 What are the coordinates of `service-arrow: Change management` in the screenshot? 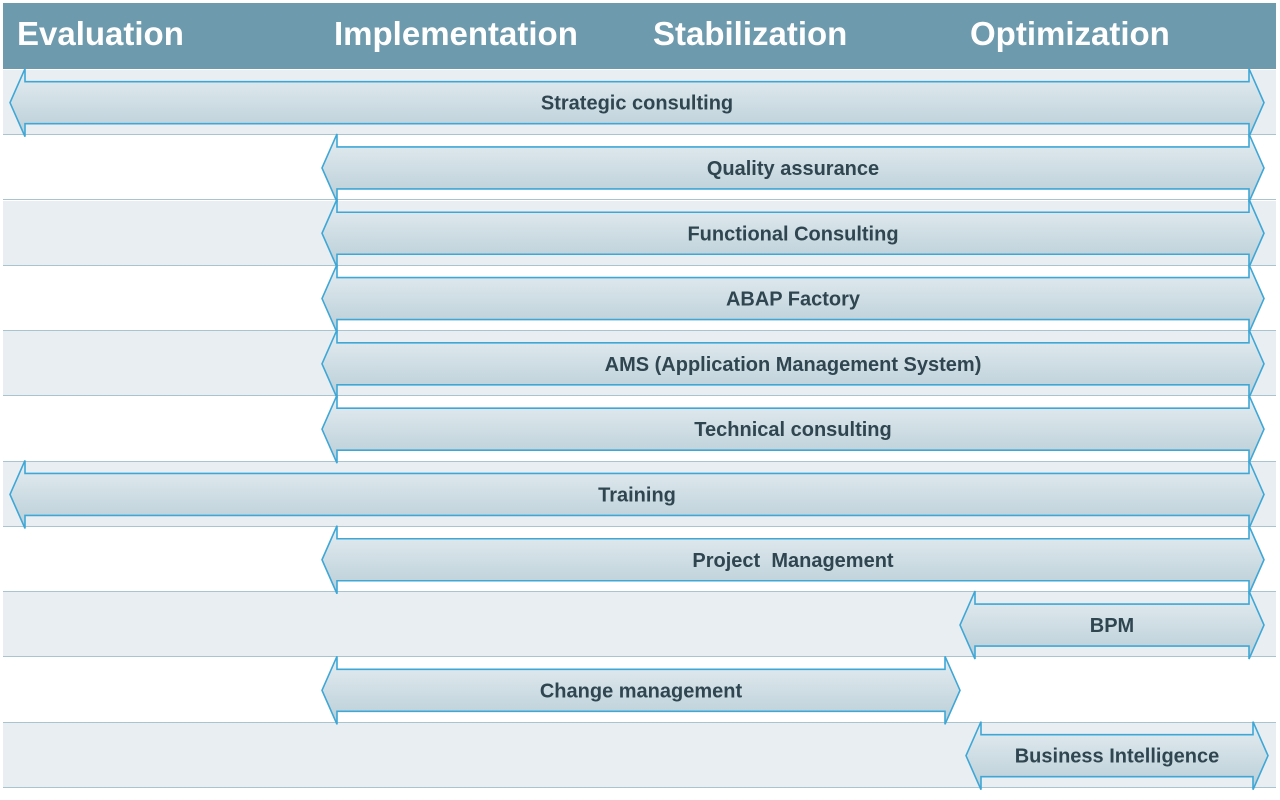 It's located at (641, 690).